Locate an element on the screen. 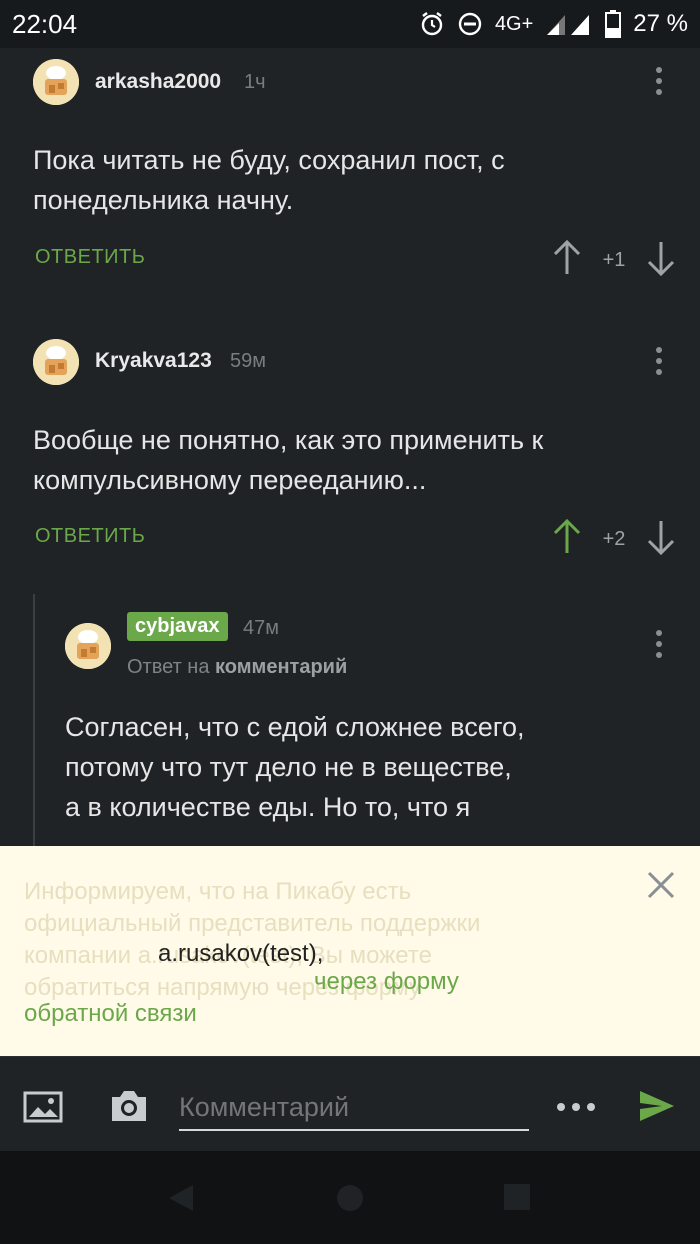 This screenshot has height=1244, width=700. comment-author: arkasha2000 is located at coordinates (158, 82).